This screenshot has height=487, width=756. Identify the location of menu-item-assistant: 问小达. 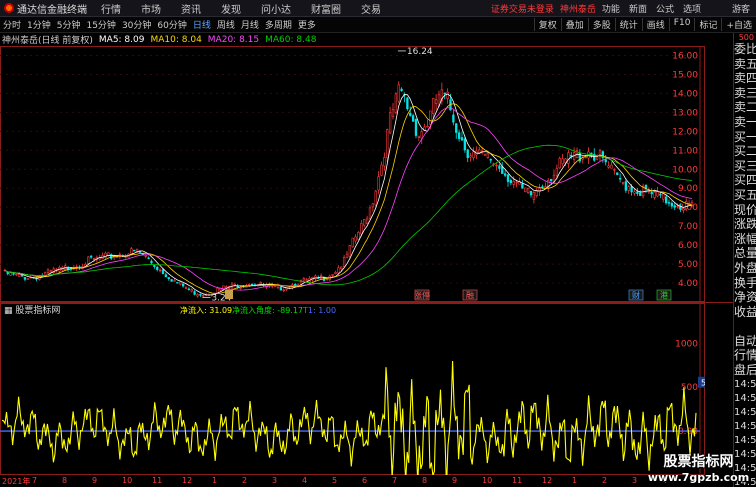
(276, 8).